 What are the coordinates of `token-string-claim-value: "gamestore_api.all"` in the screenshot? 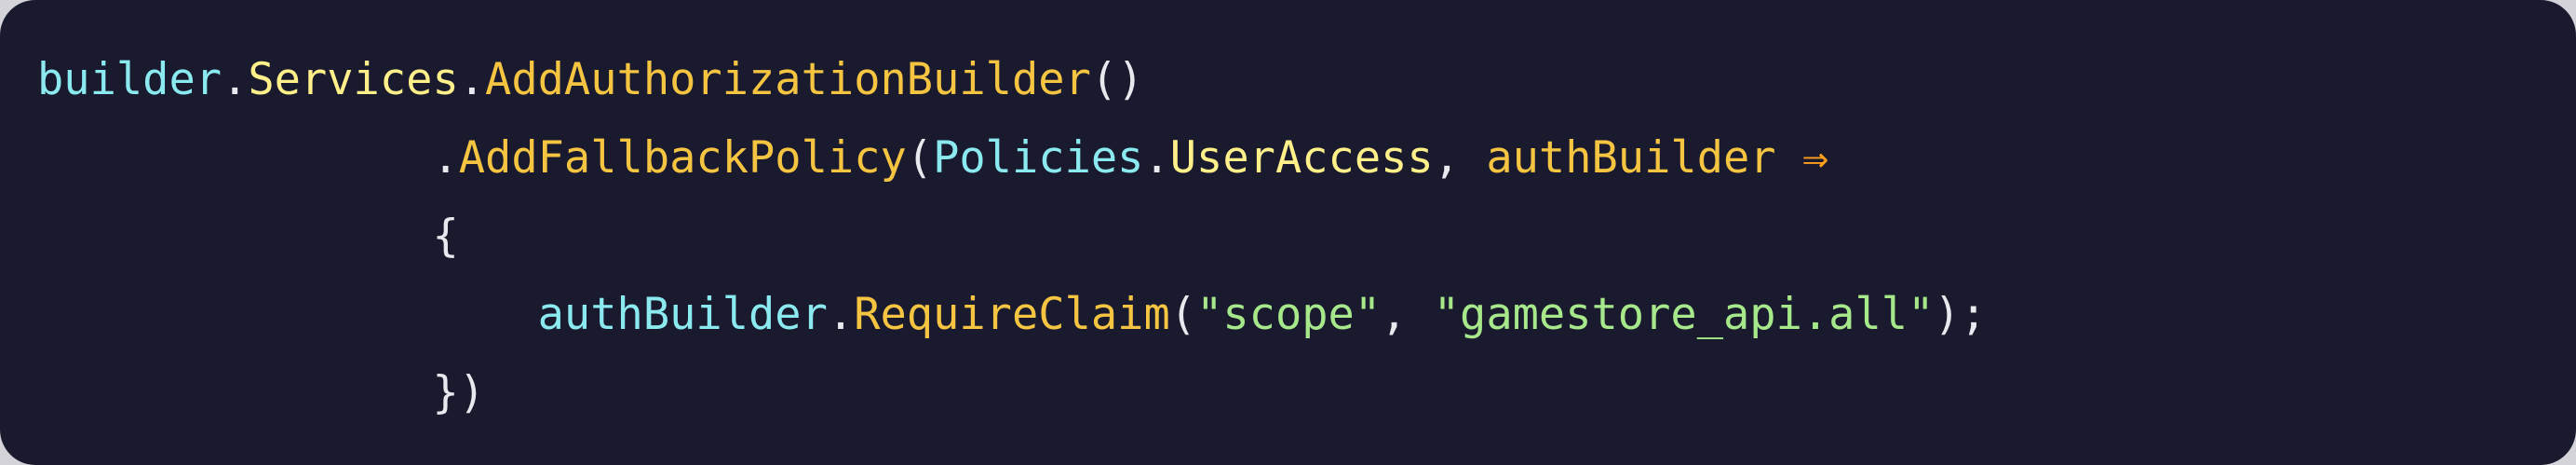 It's located at (1684, 314).